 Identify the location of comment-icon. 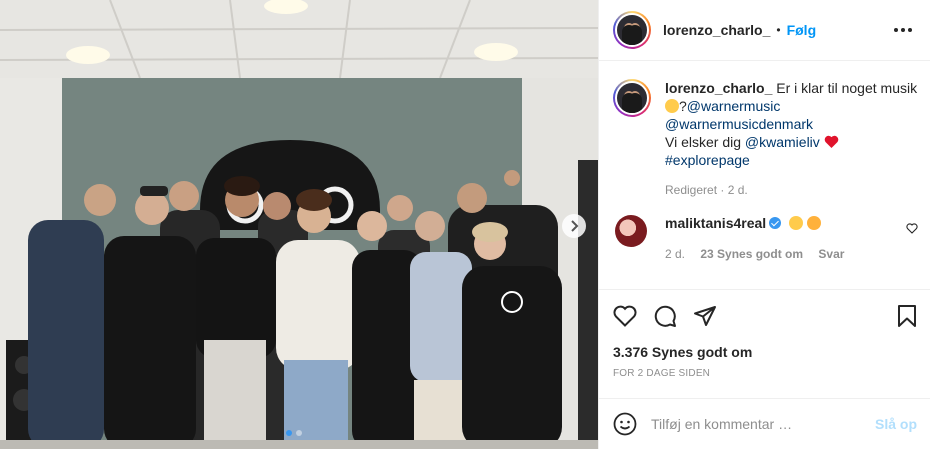
(665, 316).